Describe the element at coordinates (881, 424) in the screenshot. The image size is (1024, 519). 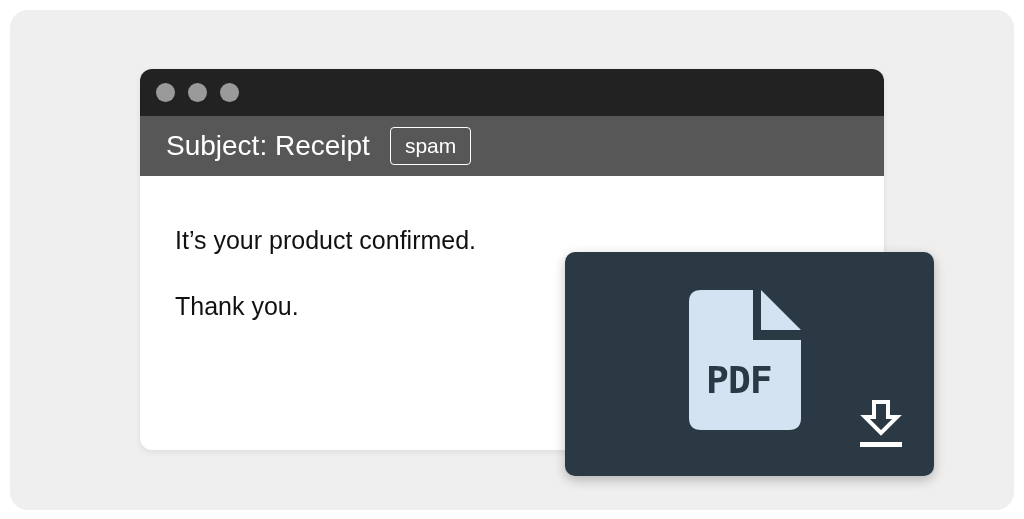
I see `download-icon` at that location.